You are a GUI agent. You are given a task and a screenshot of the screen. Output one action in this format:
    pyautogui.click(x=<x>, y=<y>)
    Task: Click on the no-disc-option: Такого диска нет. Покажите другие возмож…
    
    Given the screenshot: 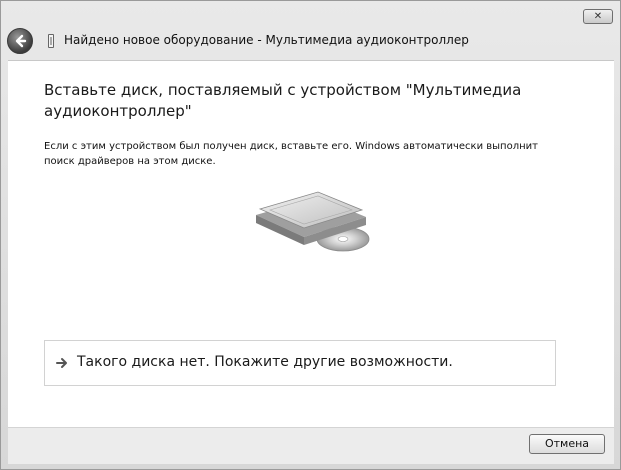 What is the action you would take?
    pyautogui.click(x=300, y=363)
    